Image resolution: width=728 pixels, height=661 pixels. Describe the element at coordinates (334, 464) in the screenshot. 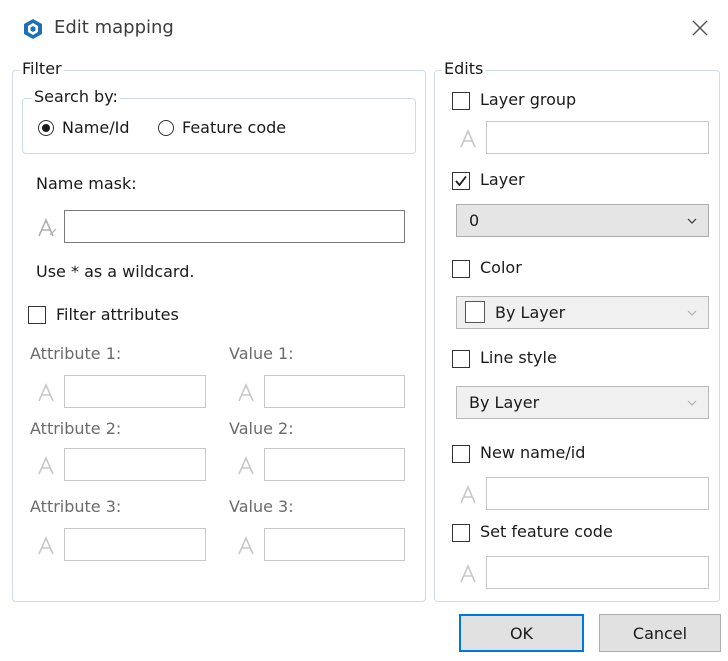

I see `value-2-input` at that location.